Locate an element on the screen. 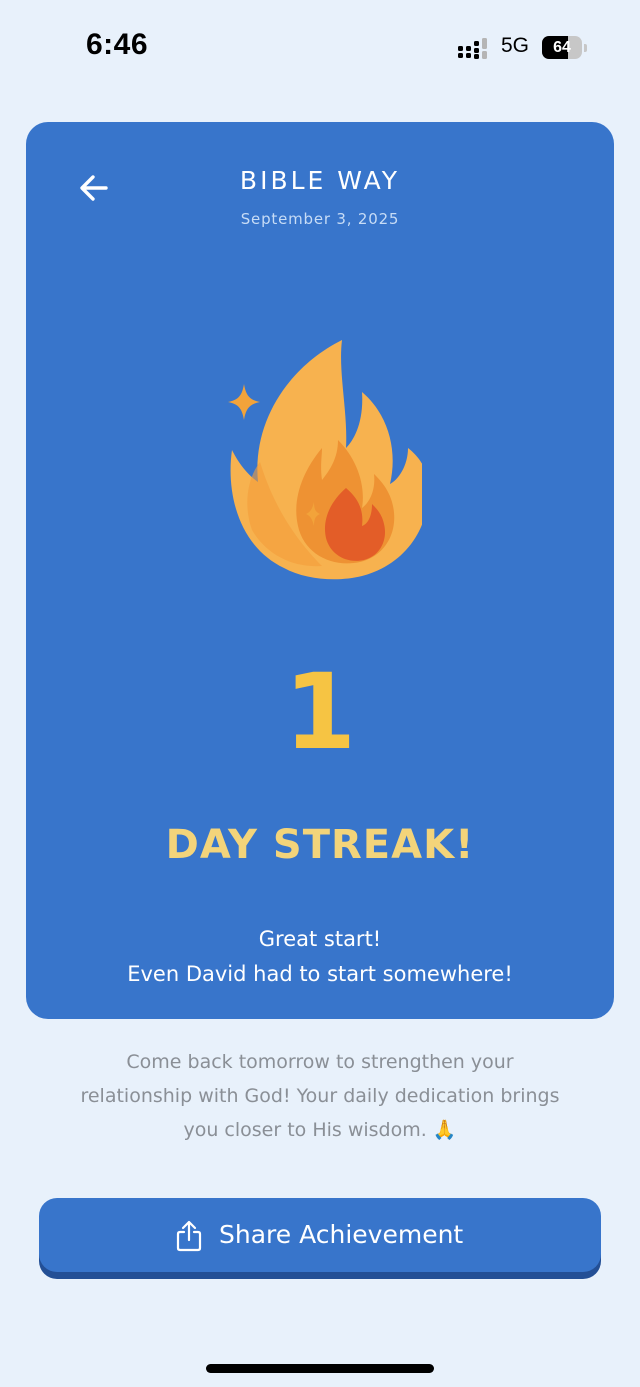  app-title: BIBLE WAY is located at coordinates (320, 180).